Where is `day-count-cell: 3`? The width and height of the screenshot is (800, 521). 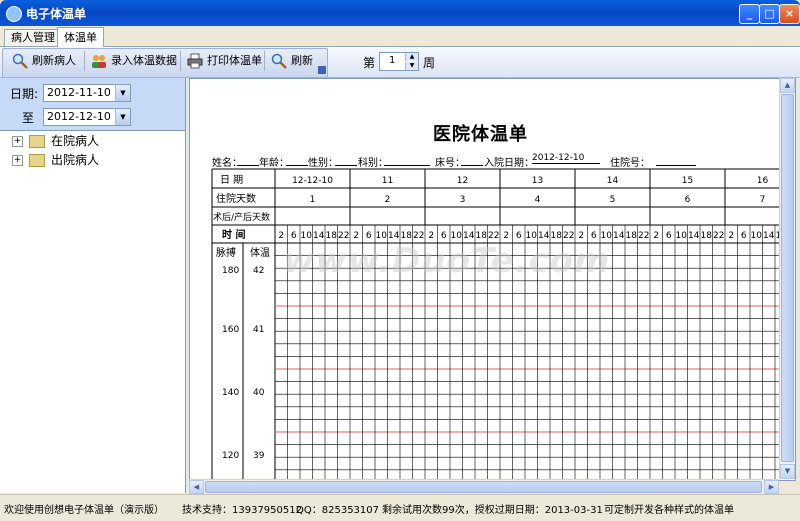
day-count-cell: 3 is located at coordinates (463, 200).